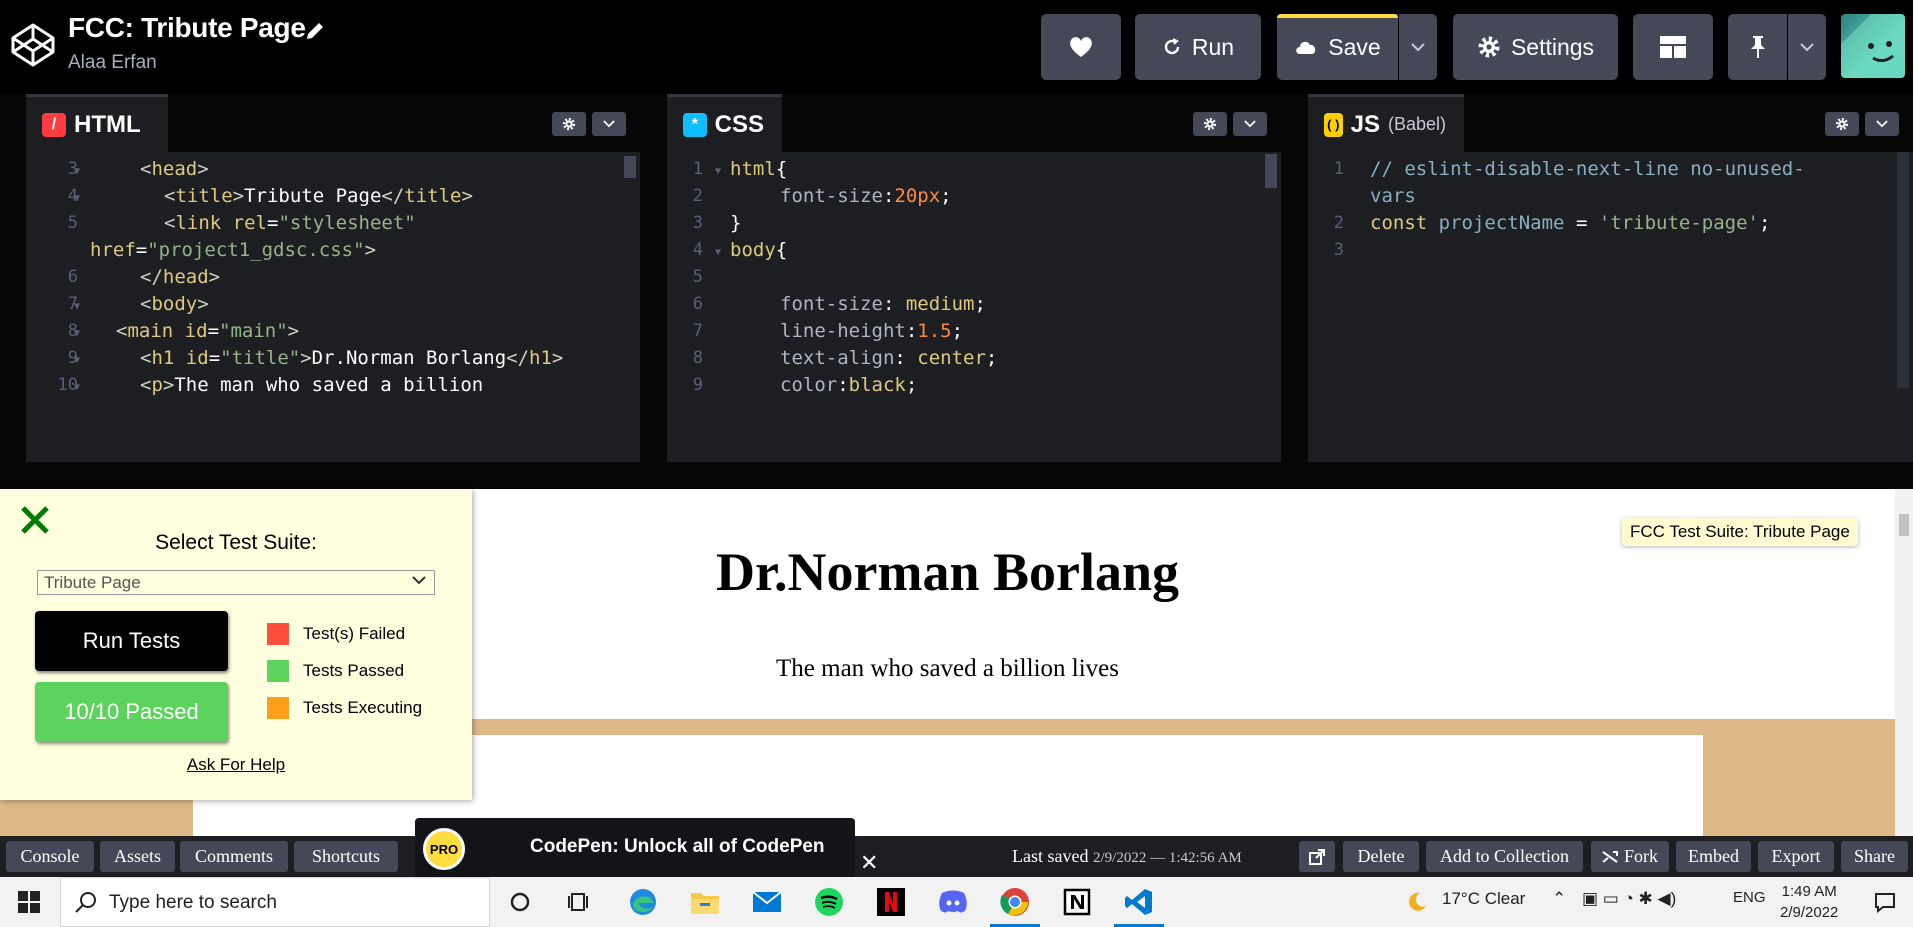 The image size is (1913, 927). I want to click on resize-divider, so click(956, 475).